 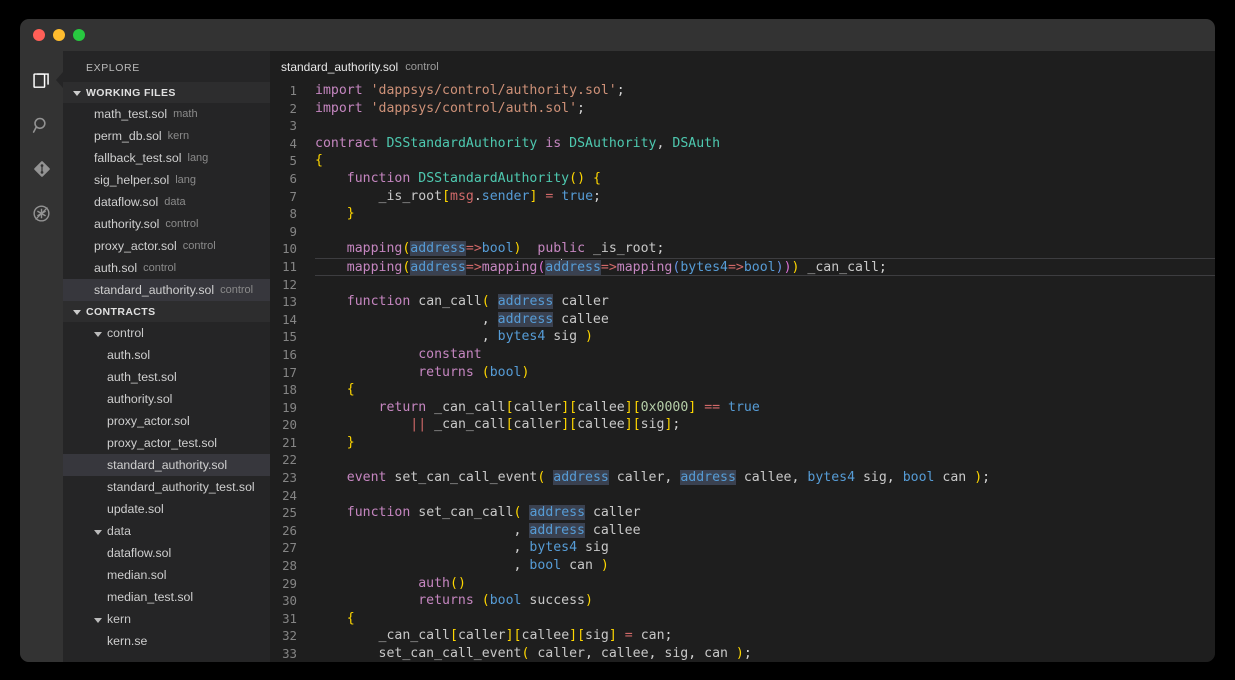 I want to click on line-content: , bool can ), so click(x=765, y=566).